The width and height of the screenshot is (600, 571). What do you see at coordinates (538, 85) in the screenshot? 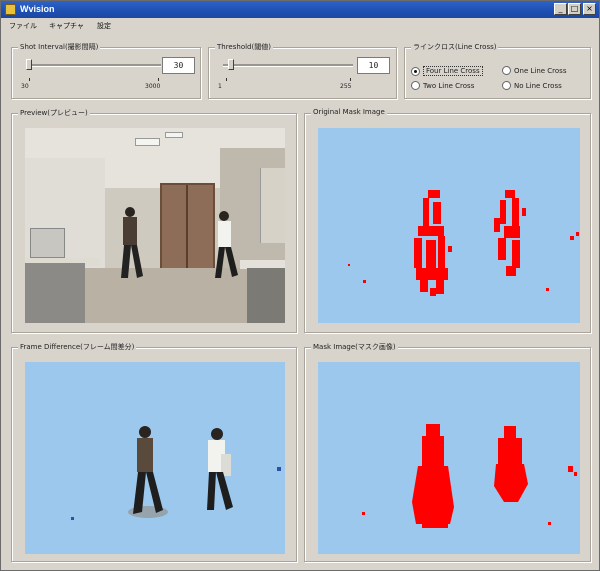
I see `radio-label: No Line Cross` at bounding box center [538, 85].